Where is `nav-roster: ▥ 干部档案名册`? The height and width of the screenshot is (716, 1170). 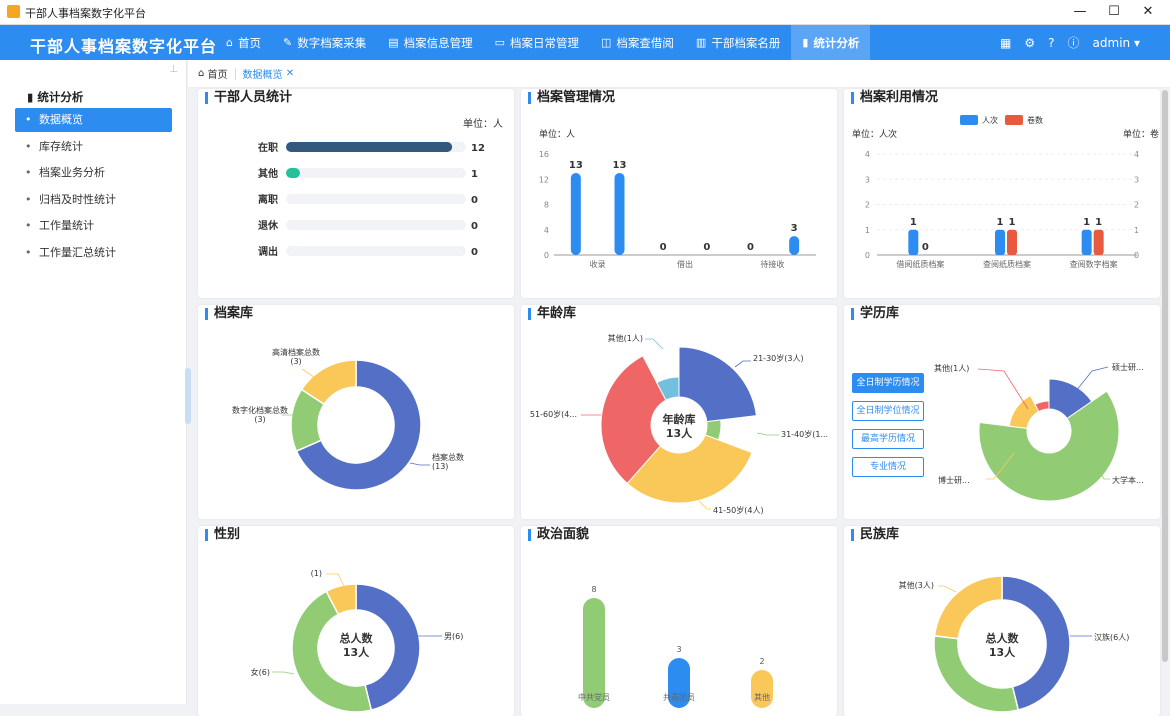
nav-roster: ▥ 干部档案名册 is located at coordinates (738, 42).